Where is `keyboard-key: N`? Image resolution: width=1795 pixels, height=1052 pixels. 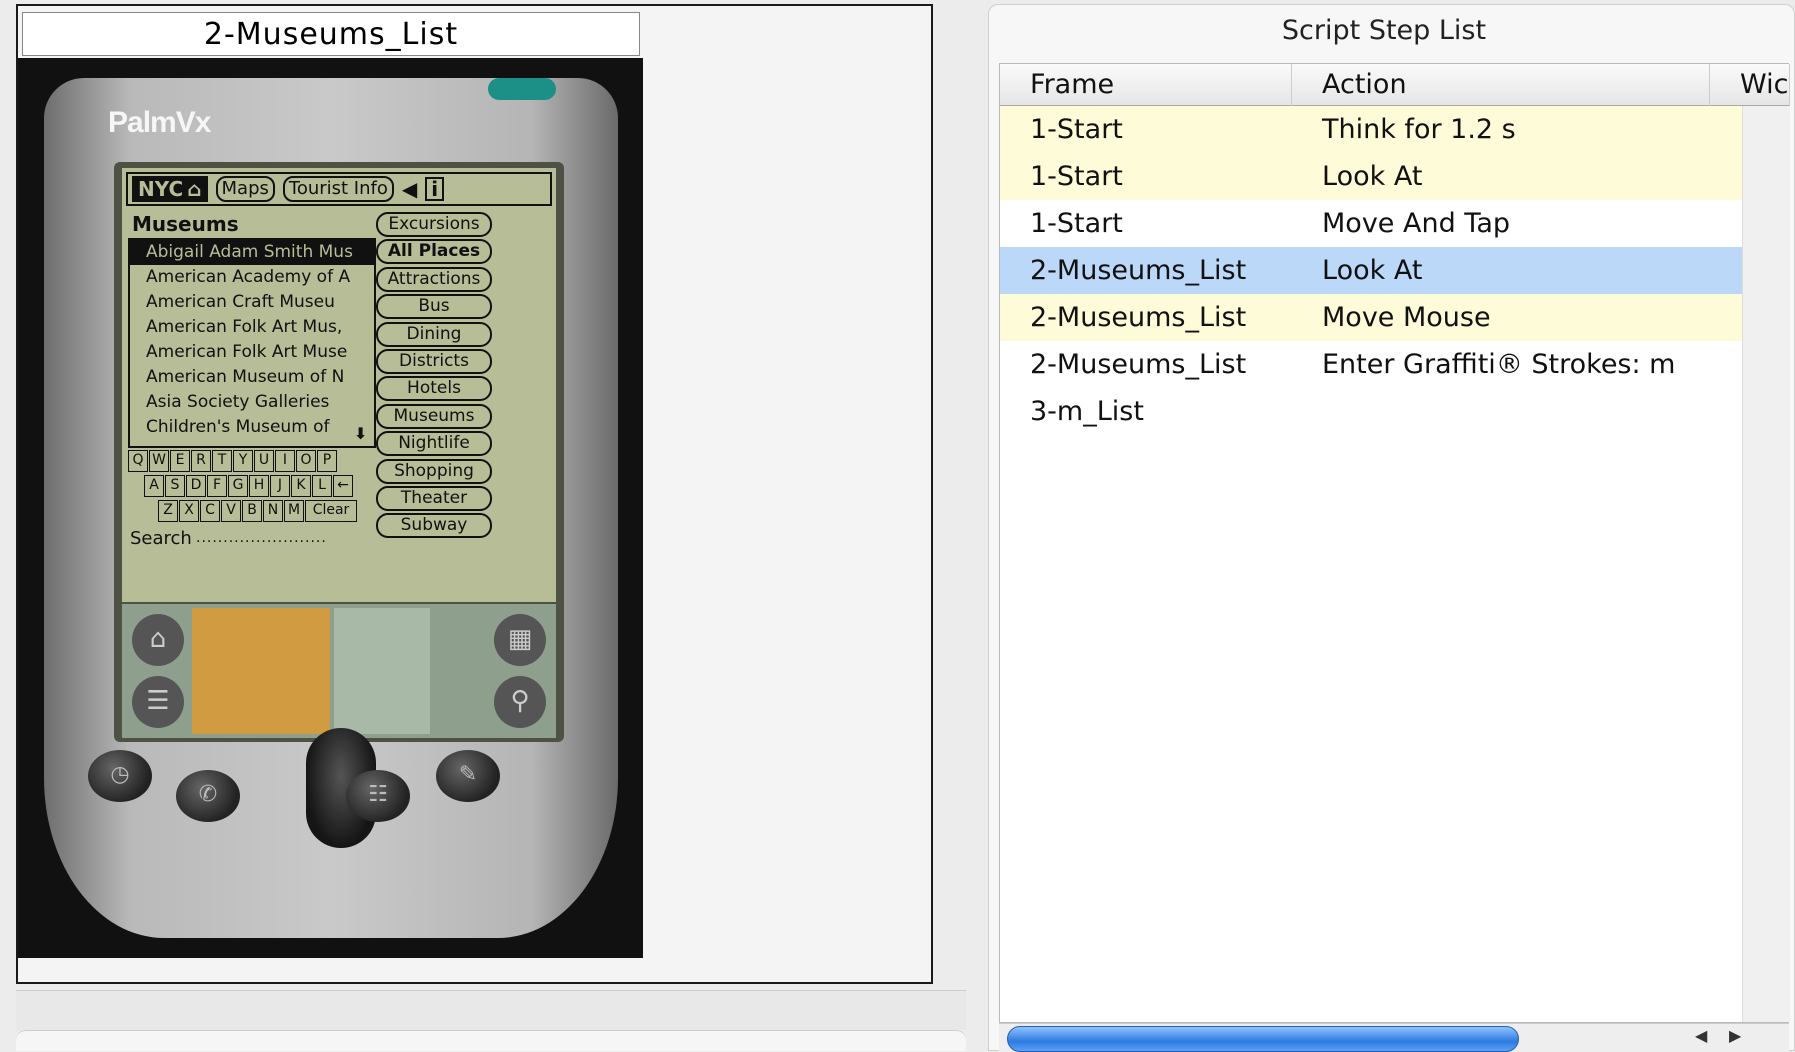 keyboard-key: N is located at coordinates (273, 511).